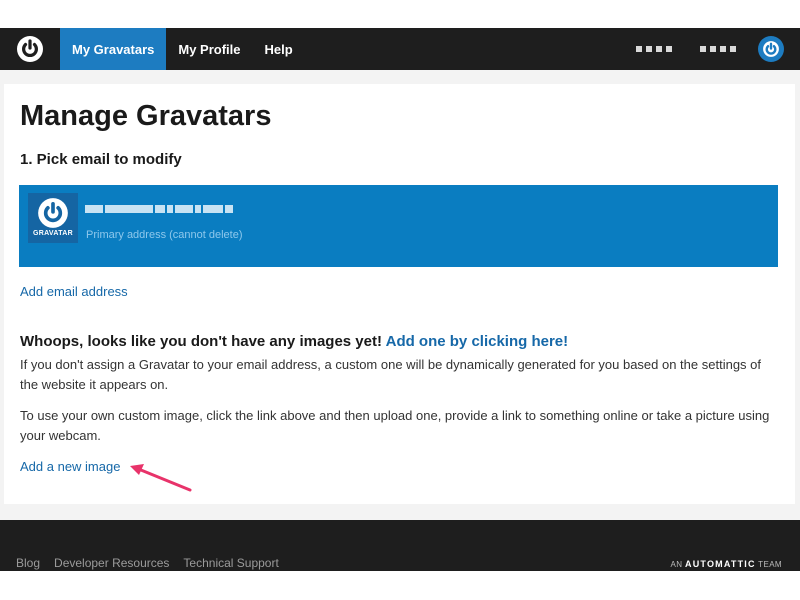 This screenshot has height=600, width=800. Describe the element at coordinates (230, 563) in the screenshot. I see `footer-link-technical-support: Technical Support` at that location.